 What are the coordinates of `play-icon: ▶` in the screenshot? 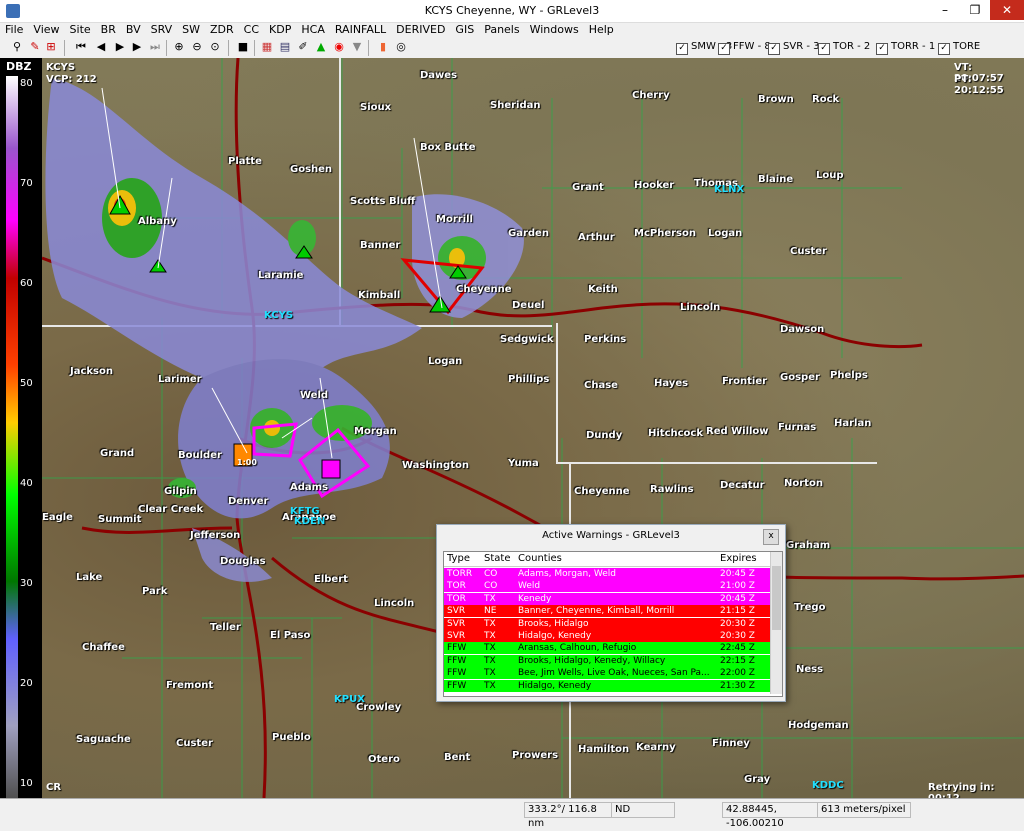 It's located at (120, 47).